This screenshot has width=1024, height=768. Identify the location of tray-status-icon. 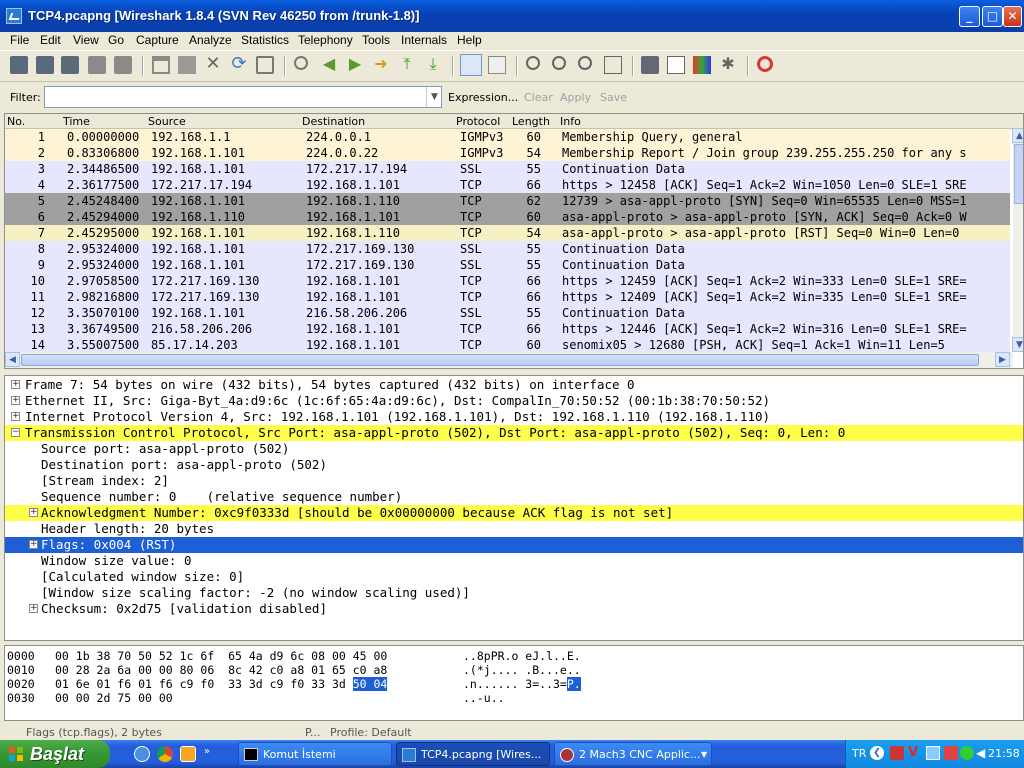
(967, 753).